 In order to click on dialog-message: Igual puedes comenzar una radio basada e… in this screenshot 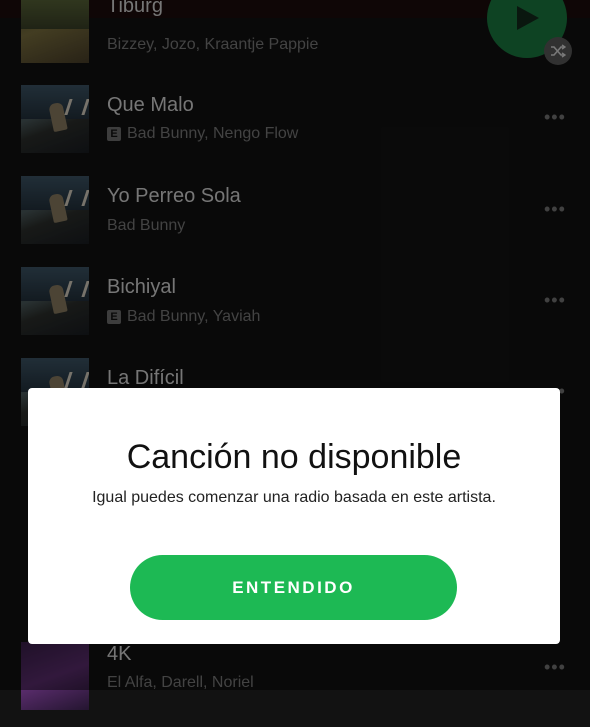, I will do `click(294, 497)`.